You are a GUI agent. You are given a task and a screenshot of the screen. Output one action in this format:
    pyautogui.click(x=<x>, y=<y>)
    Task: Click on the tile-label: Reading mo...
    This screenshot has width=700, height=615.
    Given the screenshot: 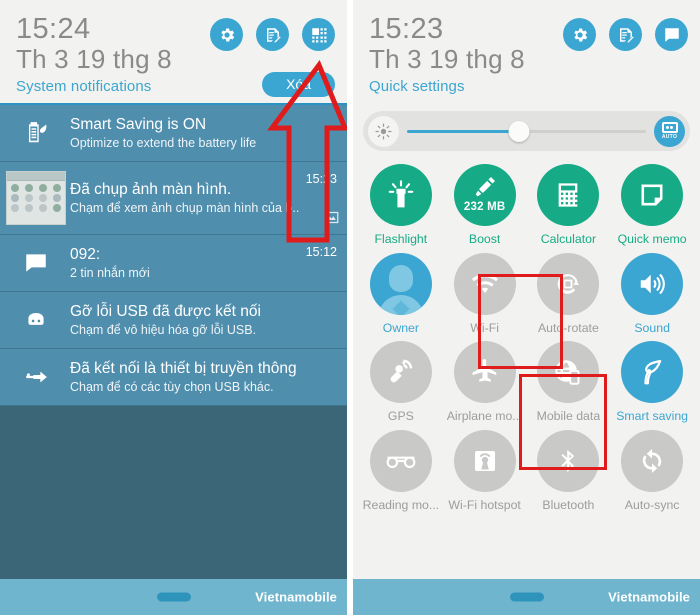 What is the action you would take?
    pyautogui.click(x=401, y=505)
    